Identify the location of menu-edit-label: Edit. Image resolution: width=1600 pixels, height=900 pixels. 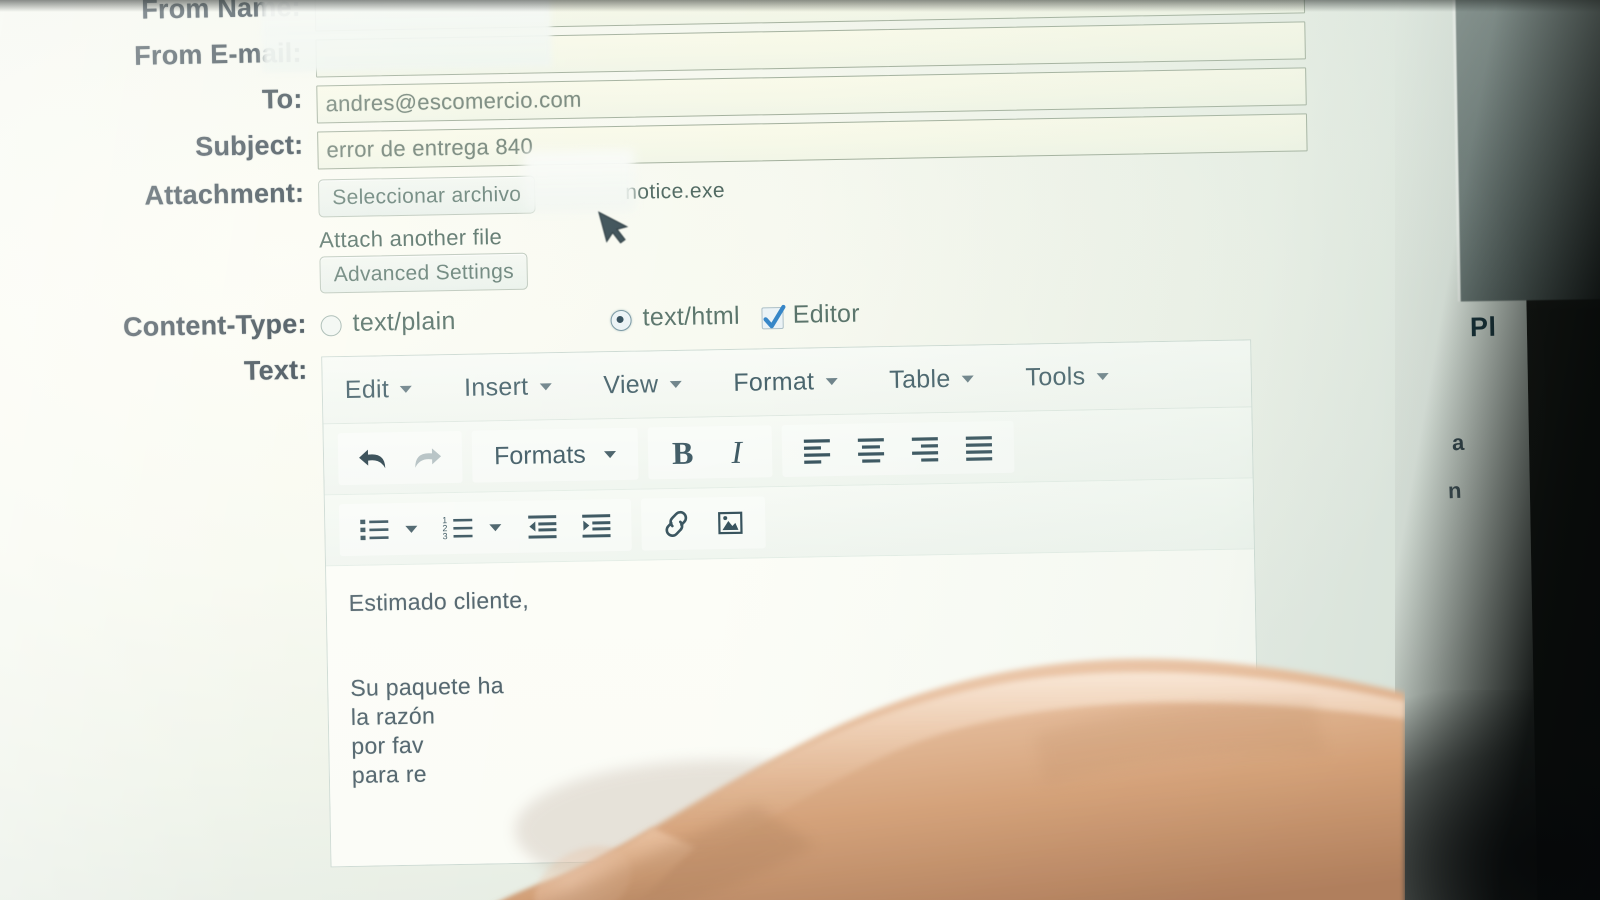
(367, 389).